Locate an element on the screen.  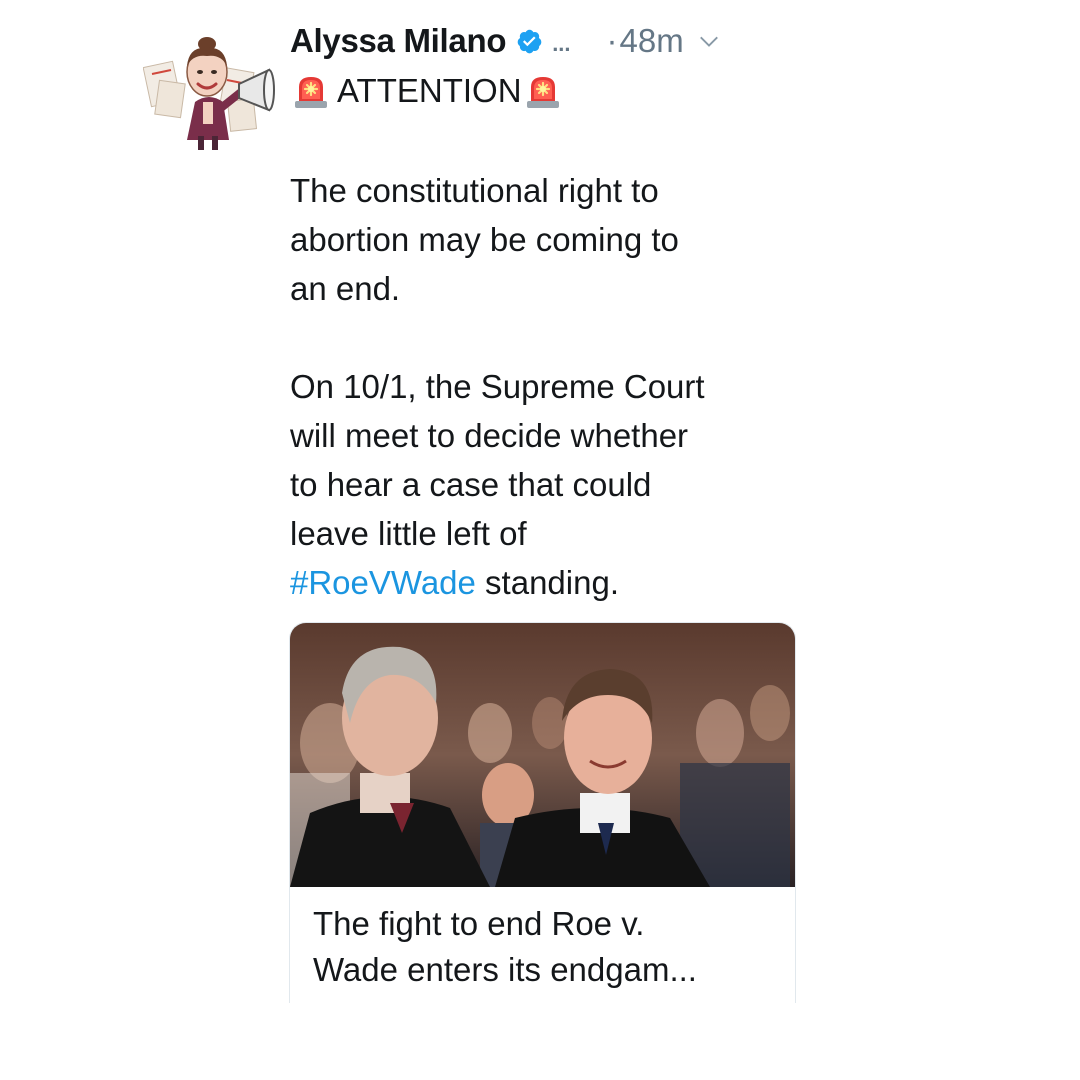
author-avatar is located at coordinates (209, 88).